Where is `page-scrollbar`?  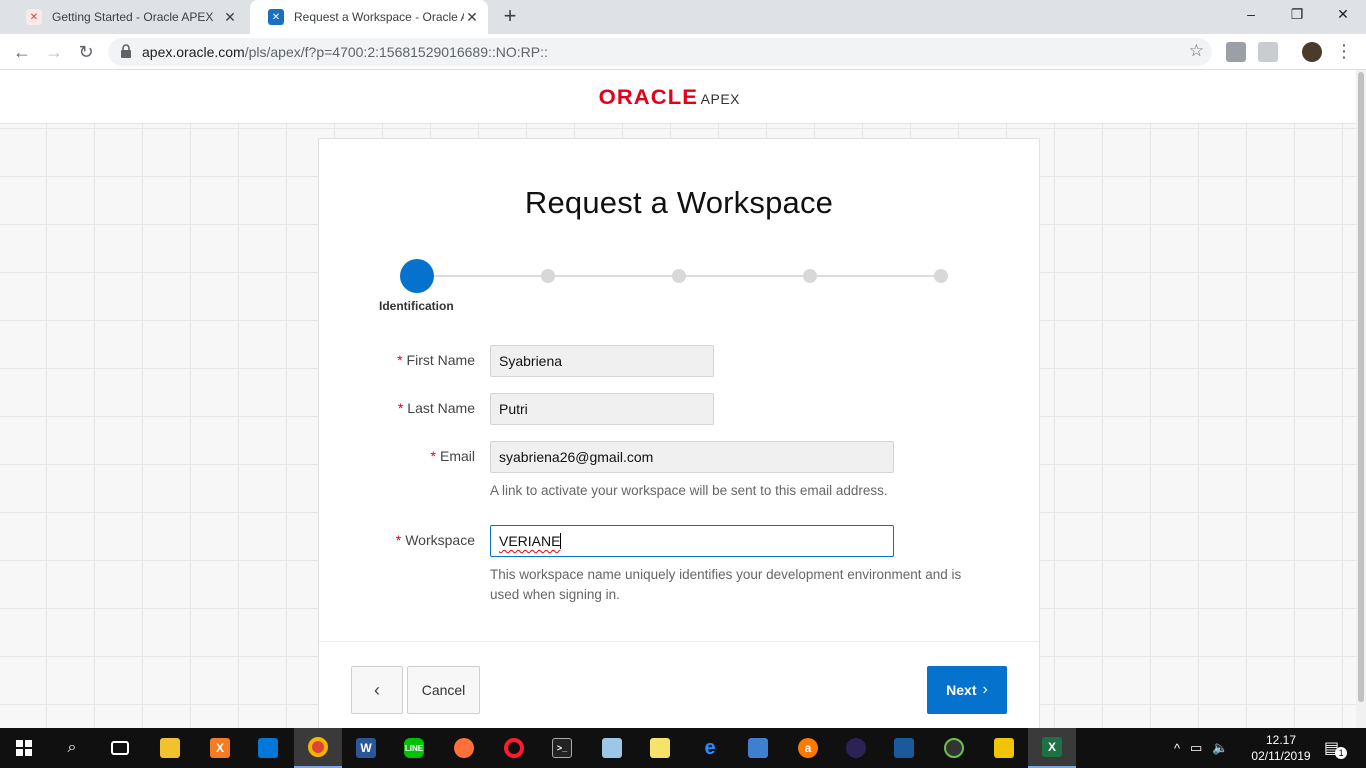
page-scrollbar is located at coordinates (1361, 399).